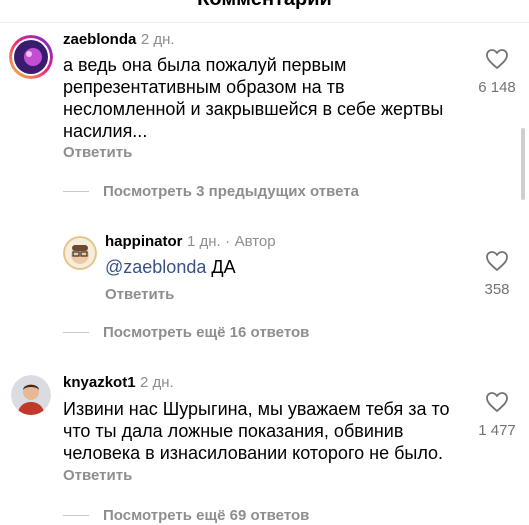 Image resolution: width=529 pixels, height=525 pixels. Describe the element at coordinates (206, 332) in the screenshot. I see `view-replies-label: Посмотреть ещё 16 ответов` at that location.